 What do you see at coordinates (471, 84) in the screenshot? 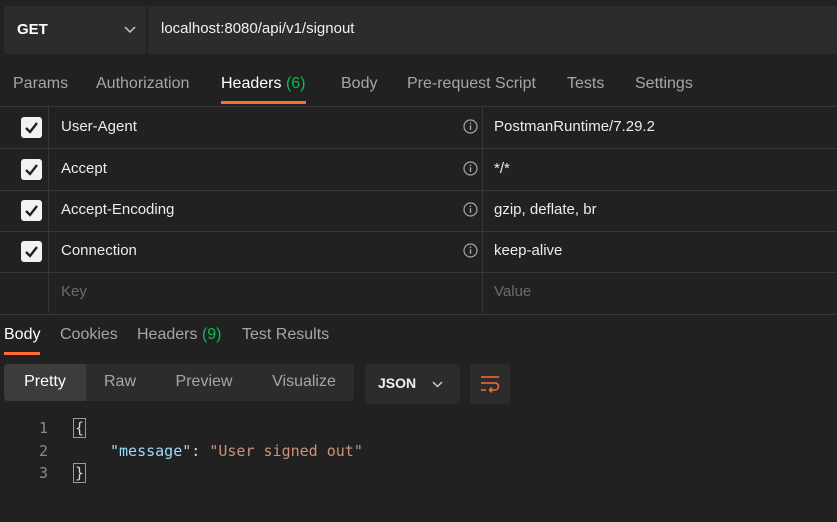
I see `tab-prerequest-script: Pre-request Script` at bounding box center [471, 84].